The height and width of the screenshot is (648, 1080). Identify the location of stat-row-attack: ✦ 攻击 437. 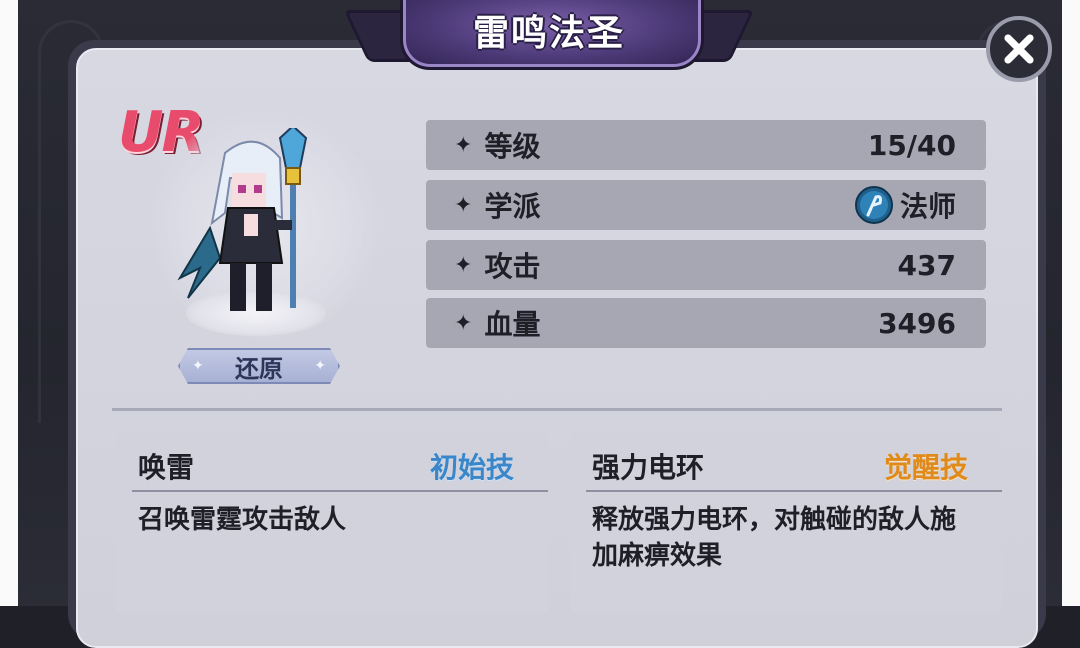
(706, 265).